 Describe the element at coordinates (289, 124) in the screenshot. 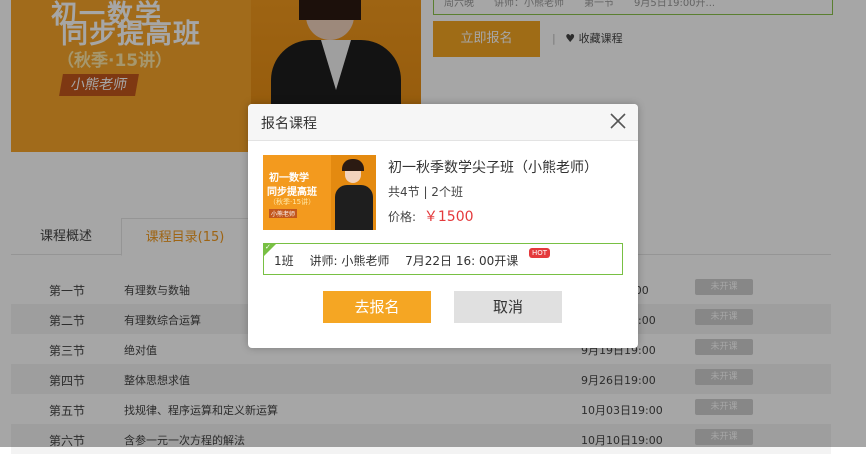

I see `dialog-title: 报名课程` at that location.